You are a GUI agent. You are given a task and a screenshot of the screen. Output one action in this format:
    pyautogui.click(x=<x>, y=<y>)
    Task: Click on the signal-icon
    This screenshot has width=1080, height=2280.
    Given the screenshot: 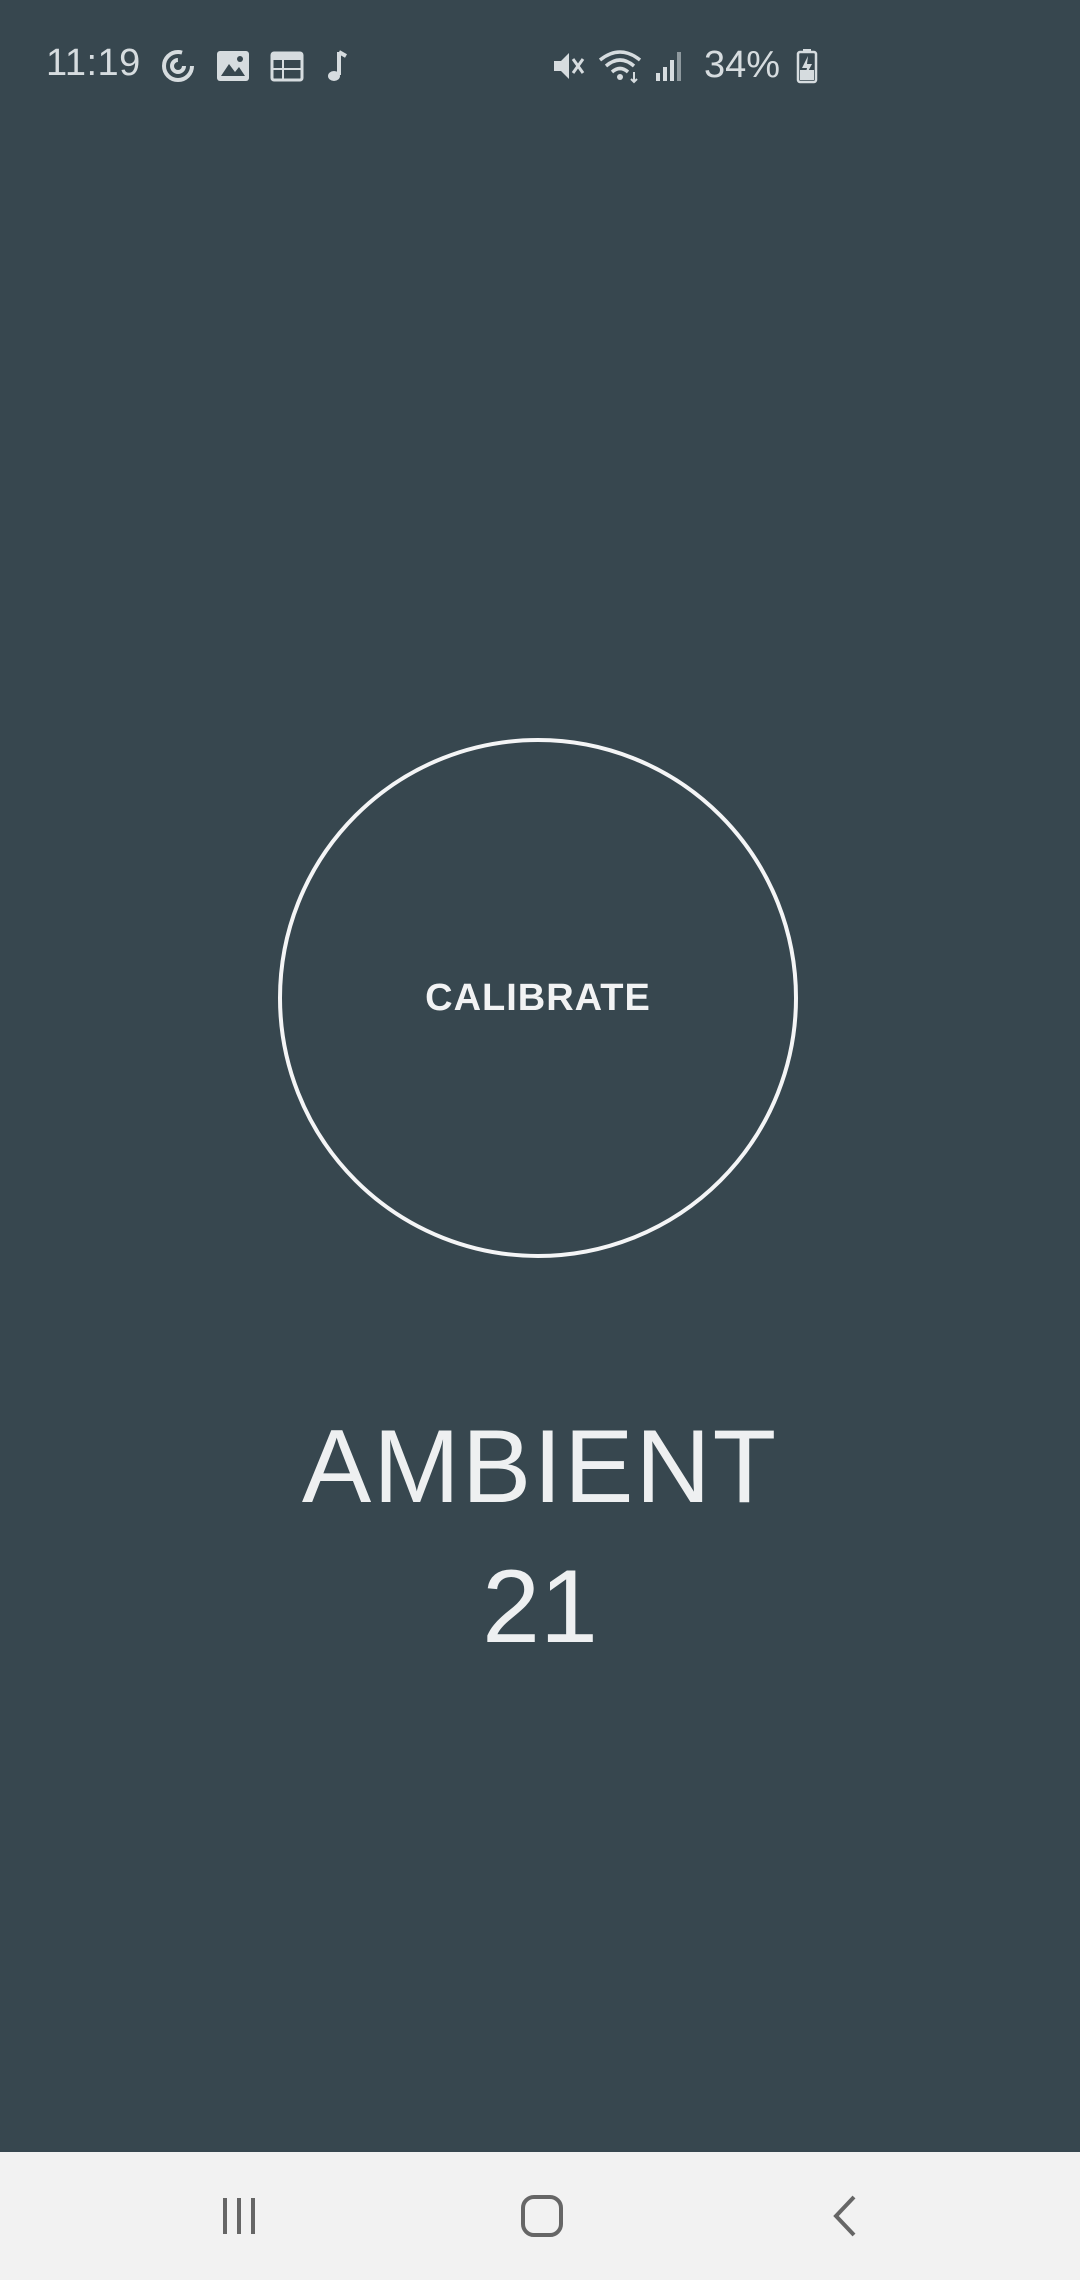 What is the action you would take?
    pyautogui.click(x=669, y=66)
    